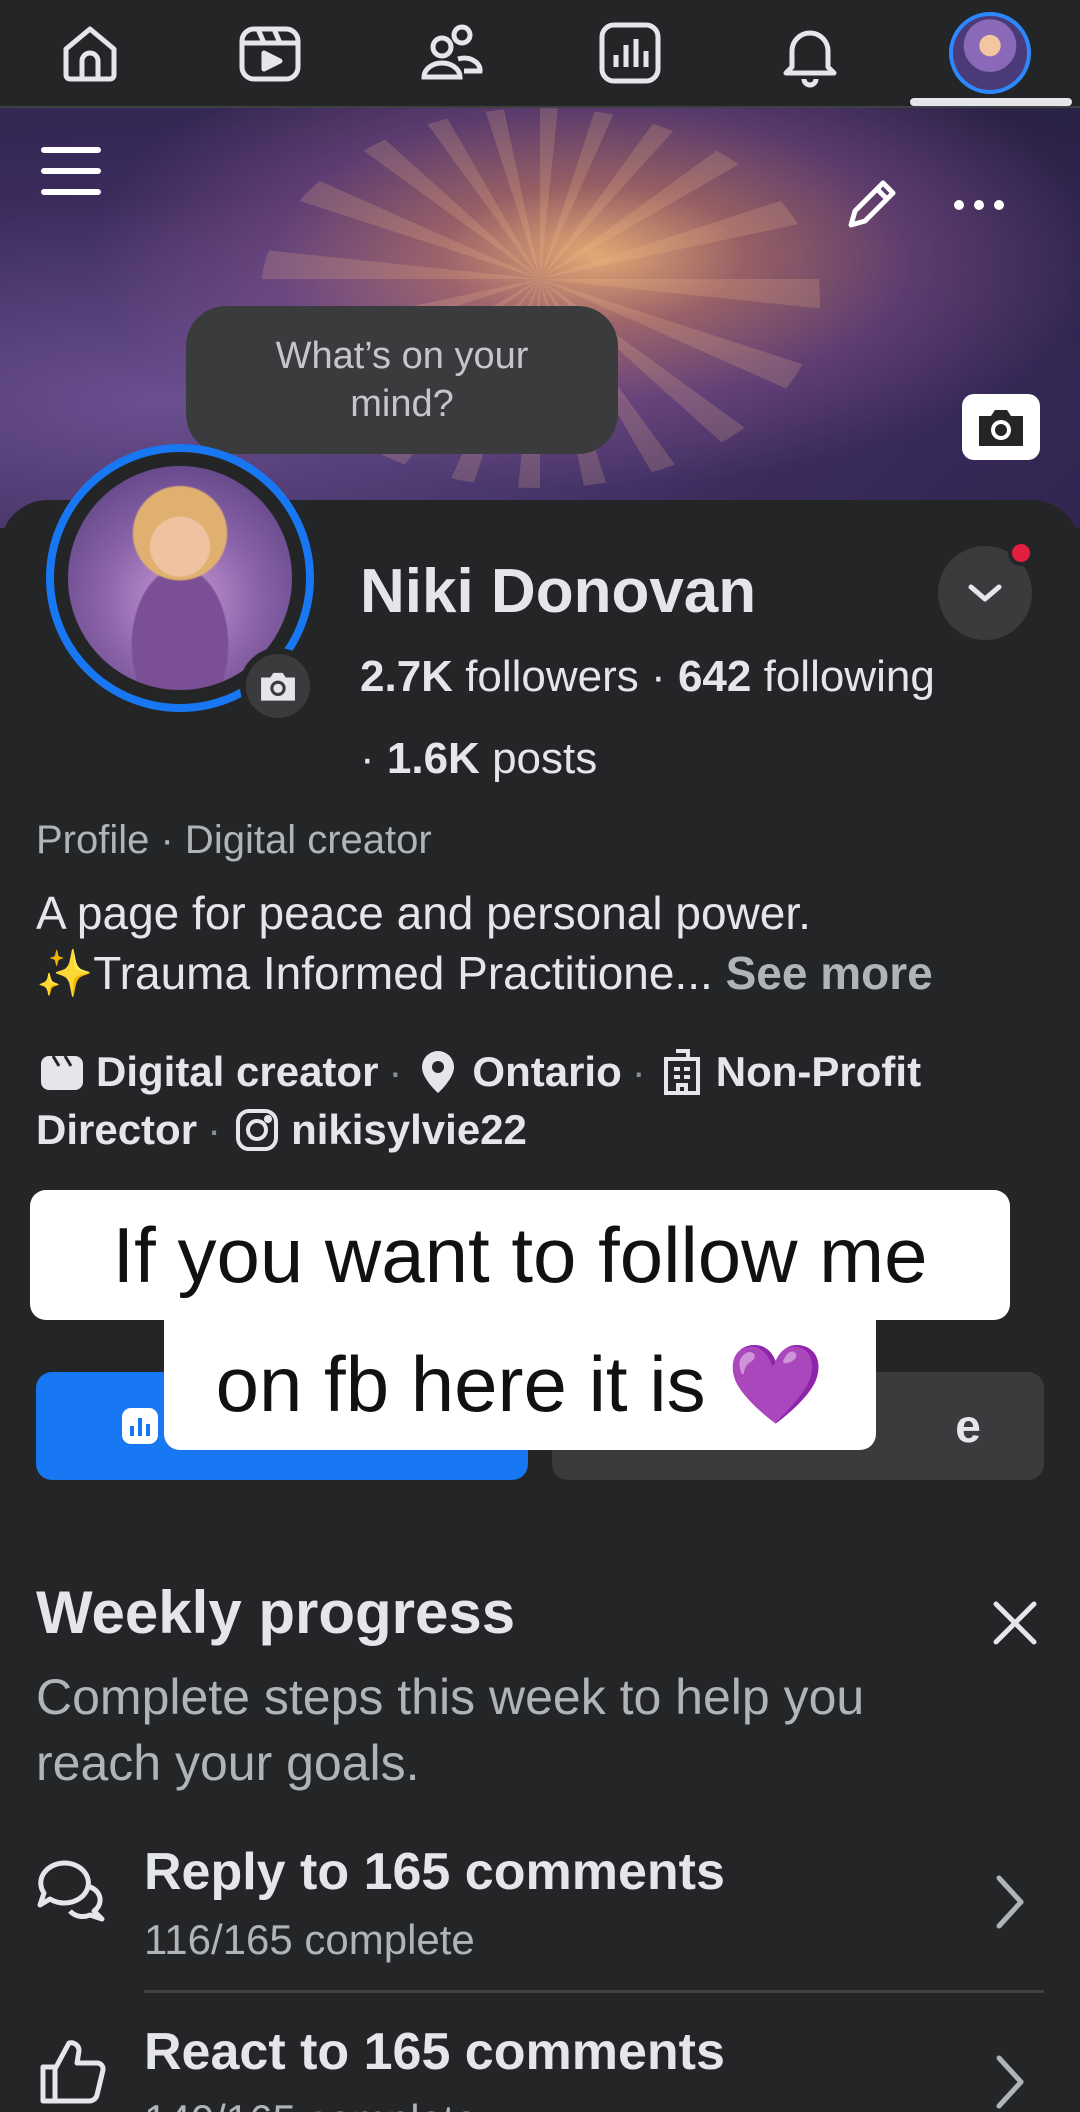 The width and height of the screenshot is (1080, 2112). What do you see at coordinates (237, 1071) in the screenshot?
I see `detail-category: Digital creator` at bounding box center [237, 1071].